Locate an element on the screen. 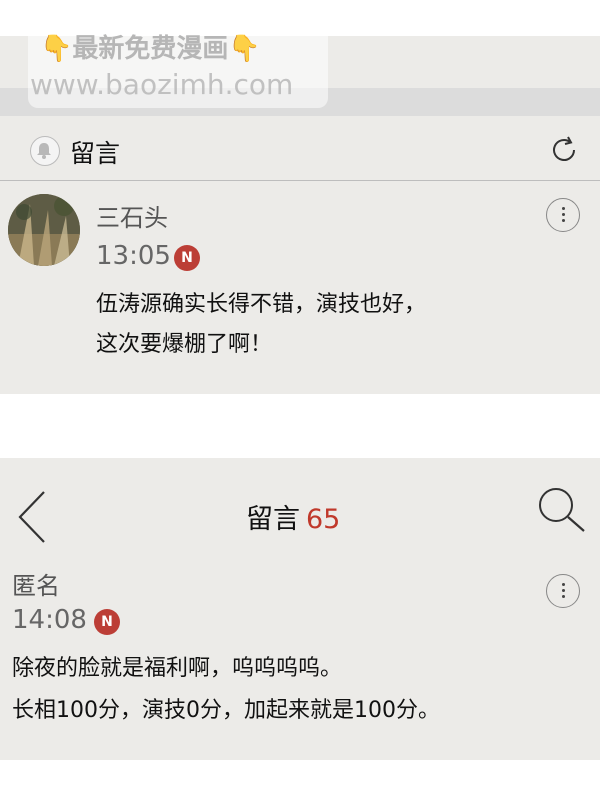 The height and width of the screenshot is (792, 600). comment-count: 65 is located at coordinates (323, 519).